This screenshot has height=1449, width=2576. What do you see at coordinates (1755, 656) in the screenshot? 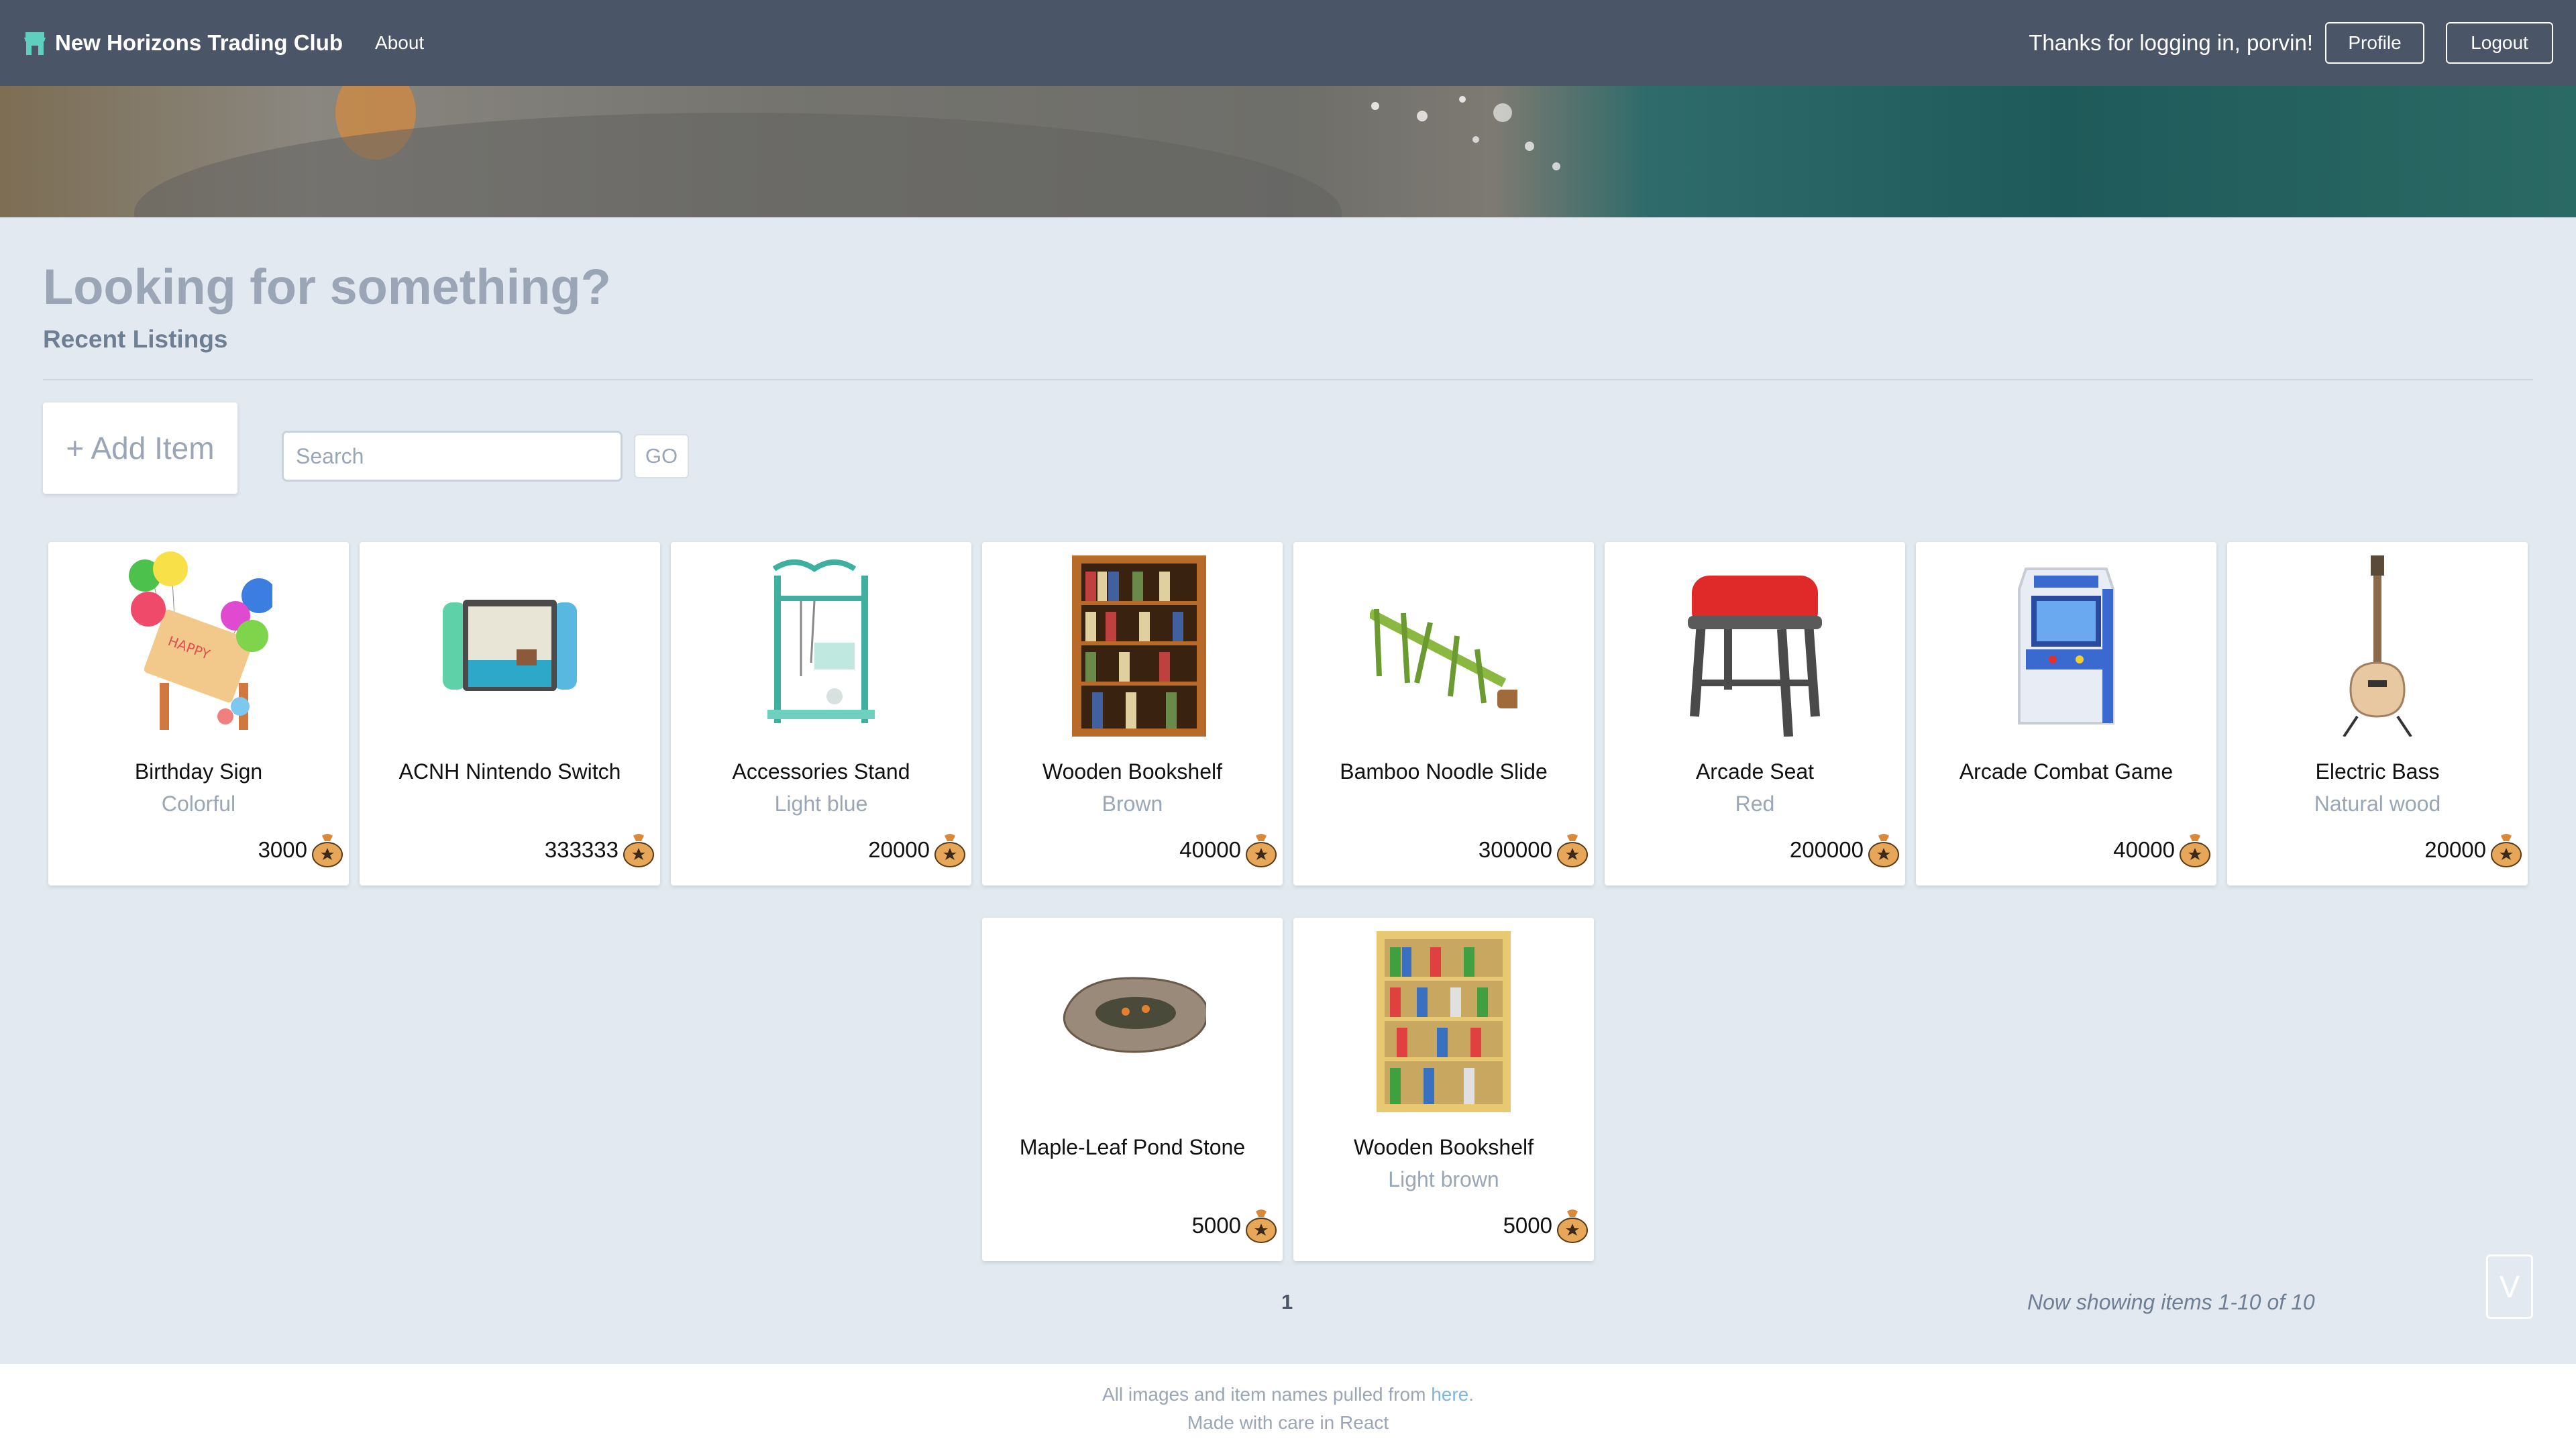
I see `arcade-seat-icon` at bounding box center [1755, 656].